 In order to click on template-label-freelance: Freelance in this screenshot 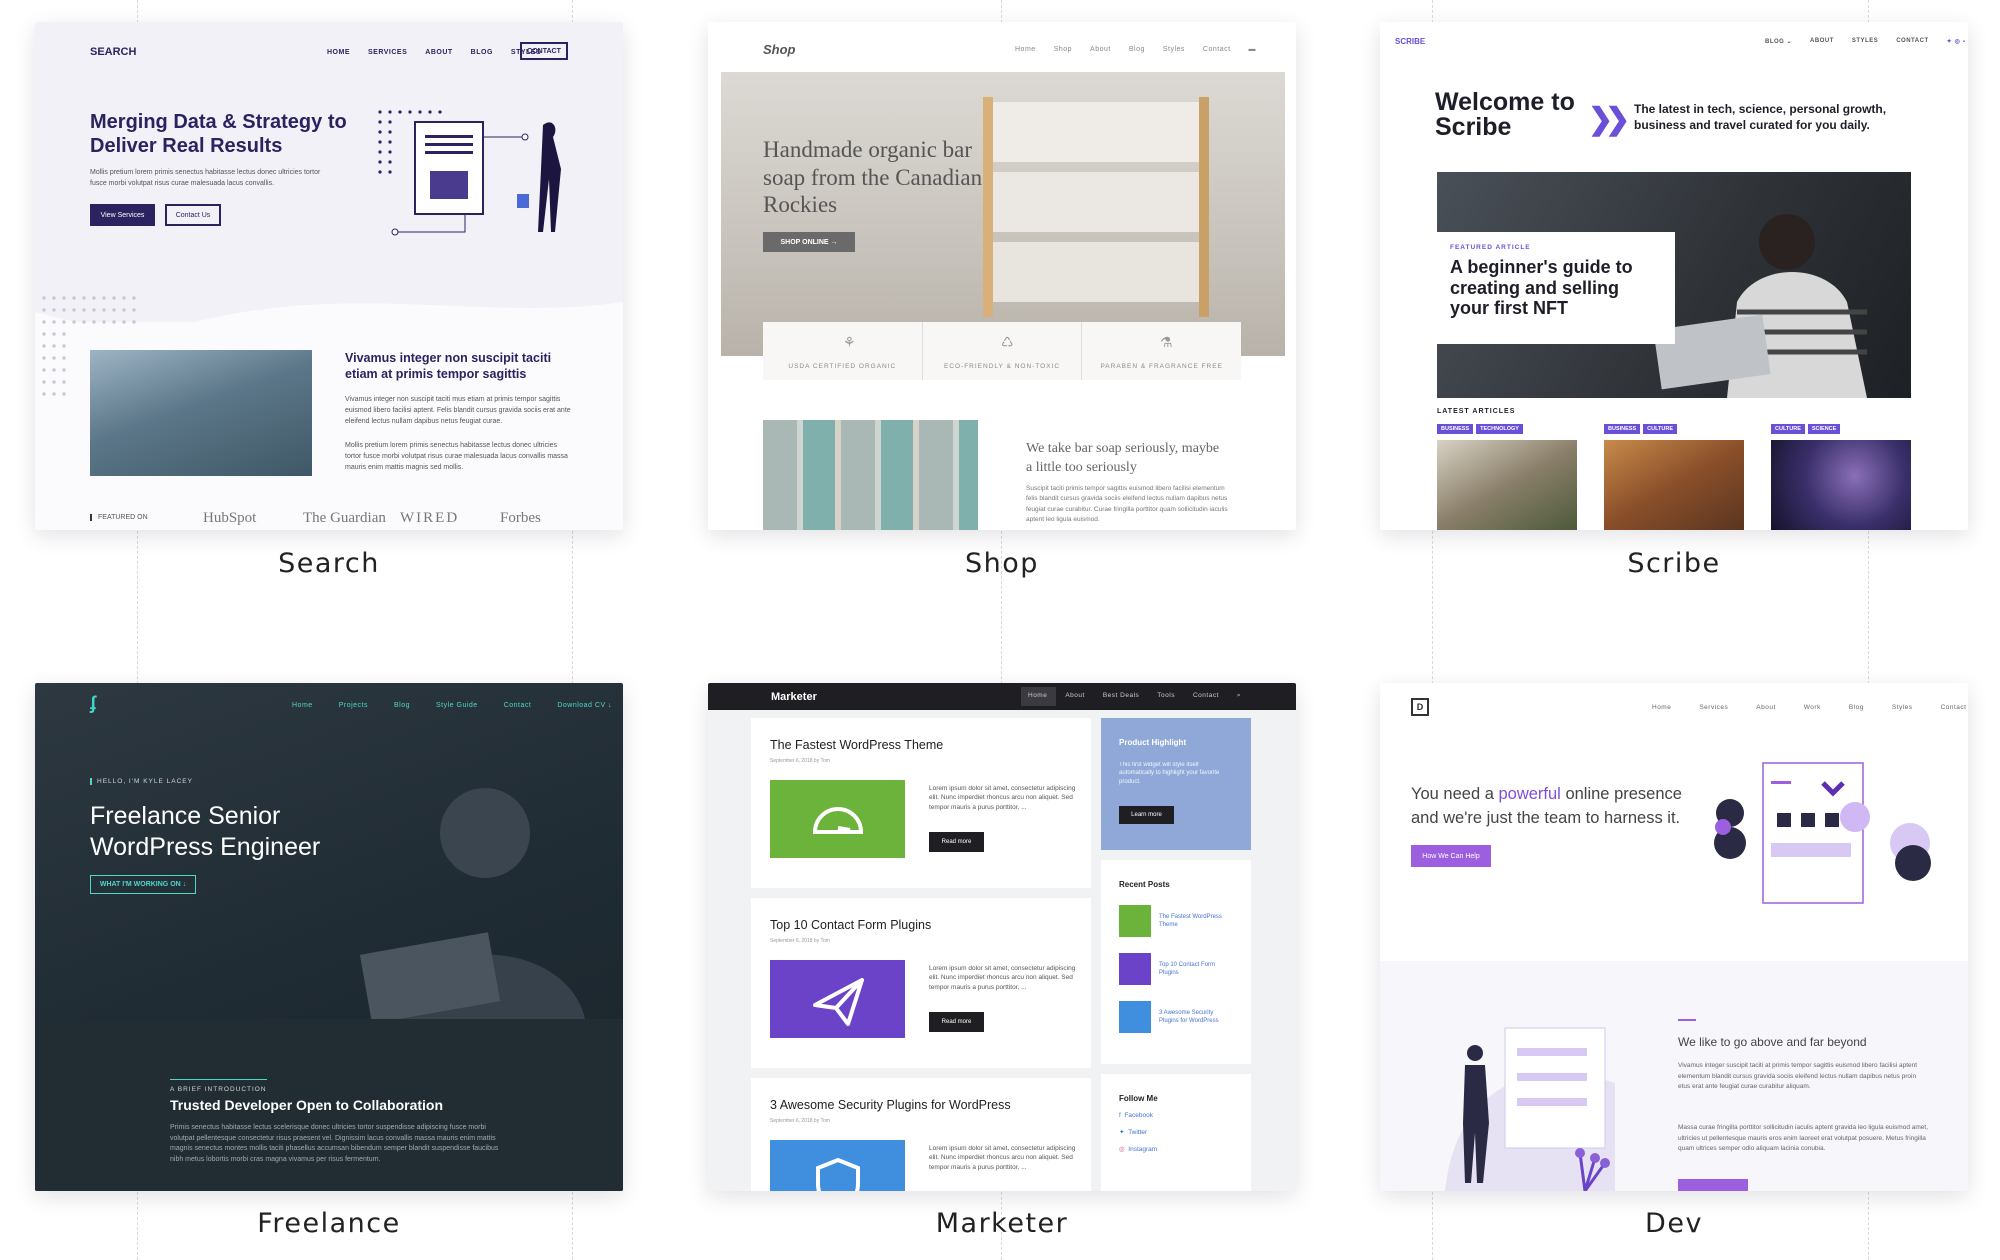, I will do `click(329, 1223)`.